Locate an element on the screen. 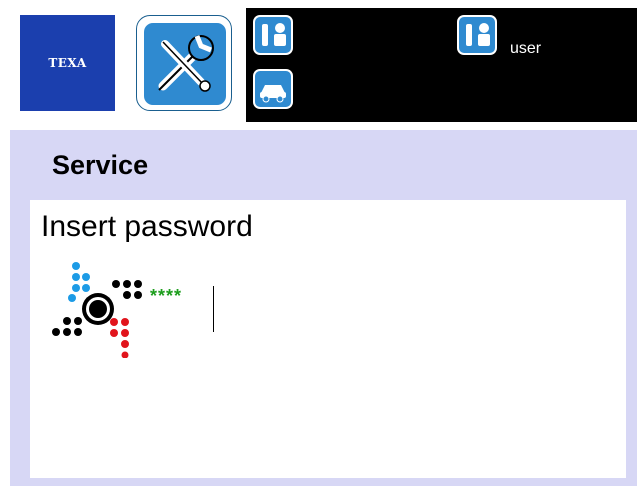 This screenshot has width=637, height=486. texa-logo: TEXA is located at coordinates (67, 63).